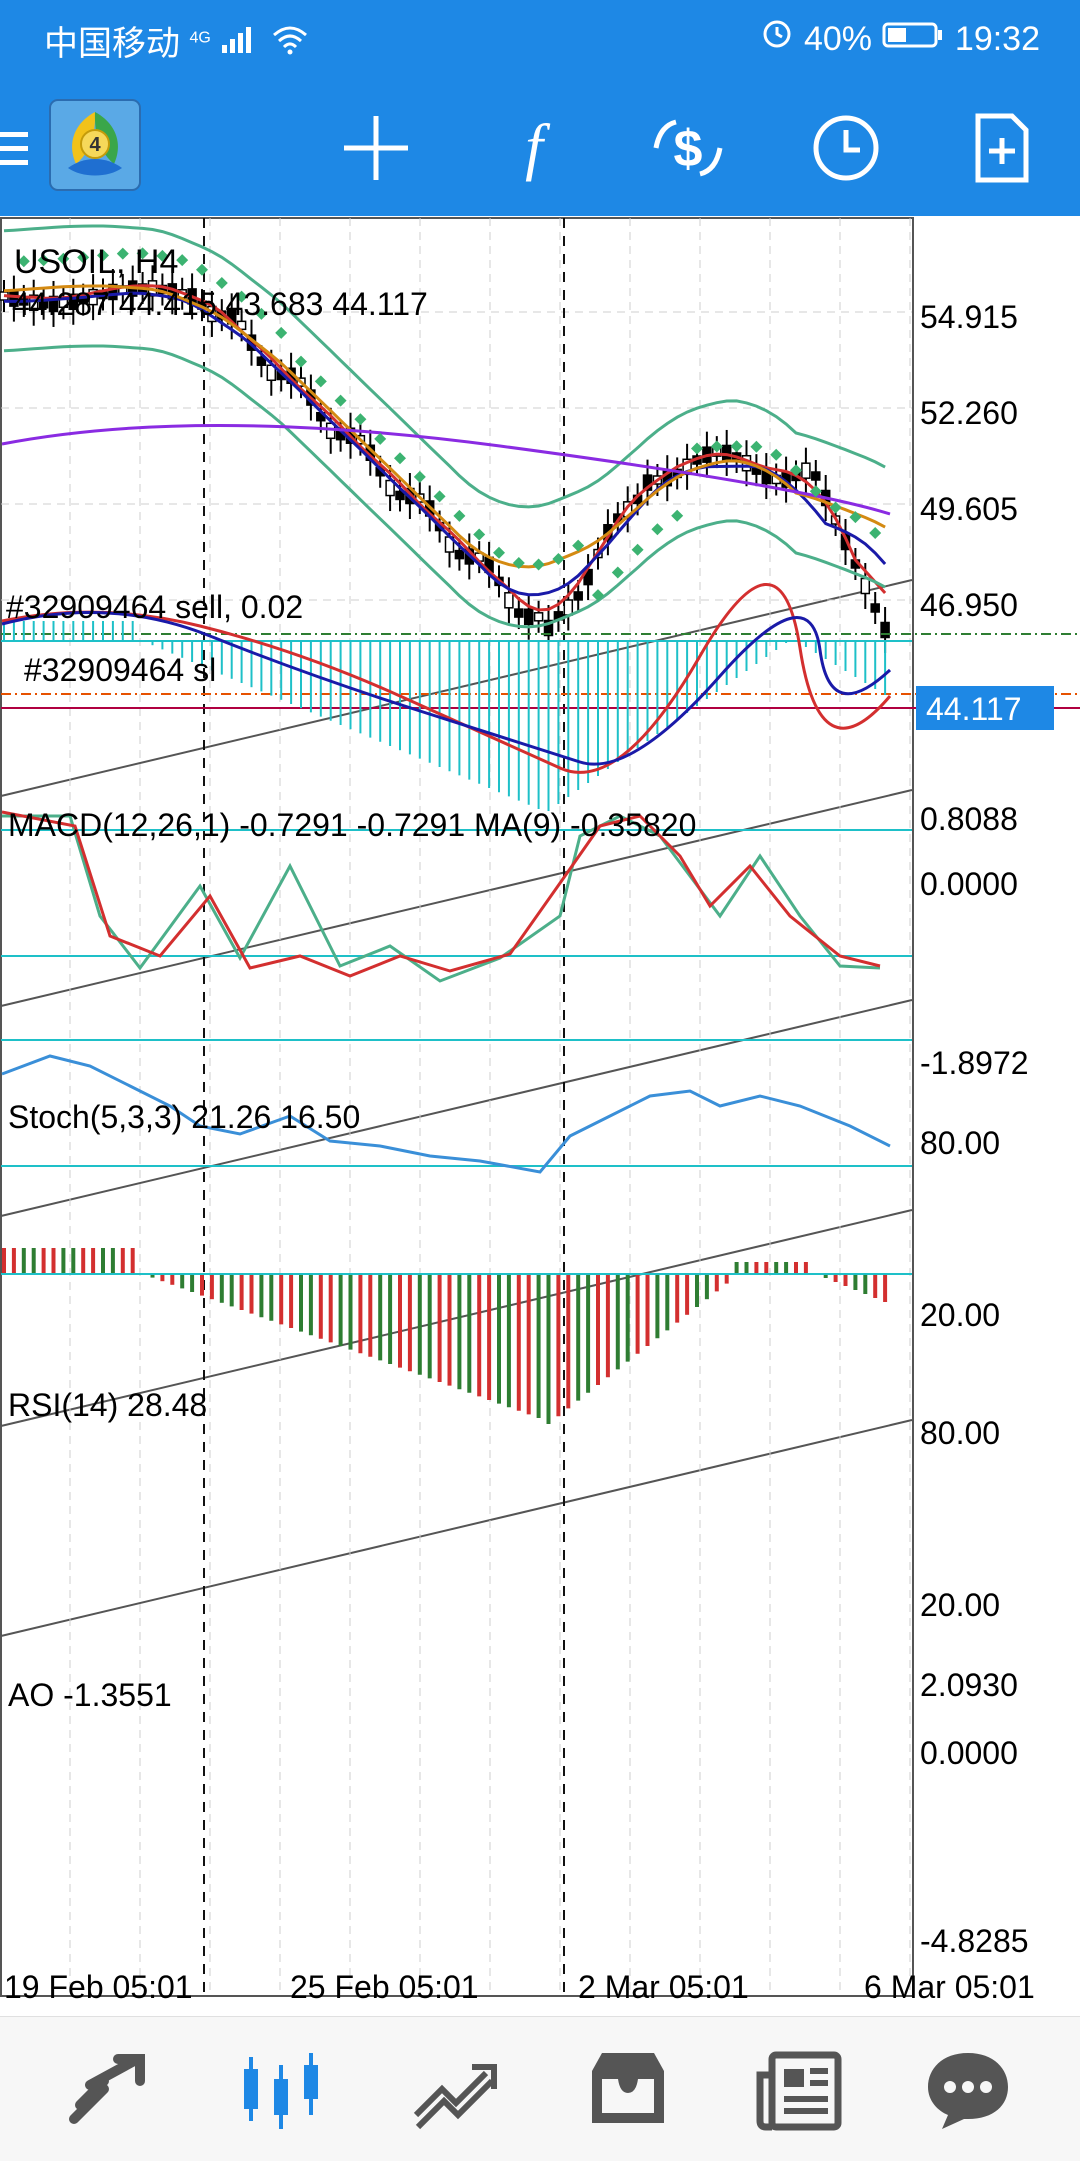 Image resolution: width=1080 pixels, height=2161 pixels. I want to click on rsi-label: RSI(14) 28.48, so click(107, 1405).